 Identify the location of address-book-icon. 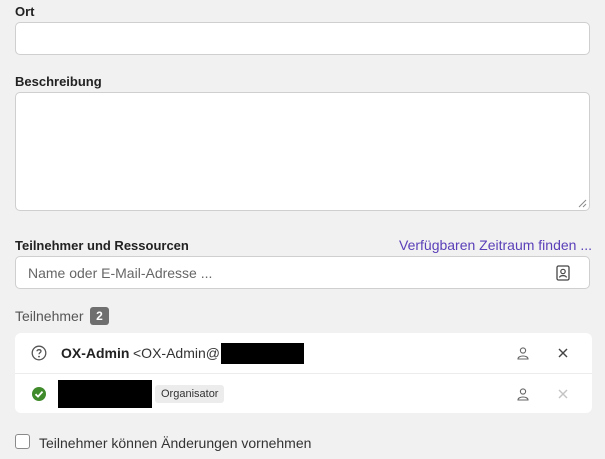
(563, 273).